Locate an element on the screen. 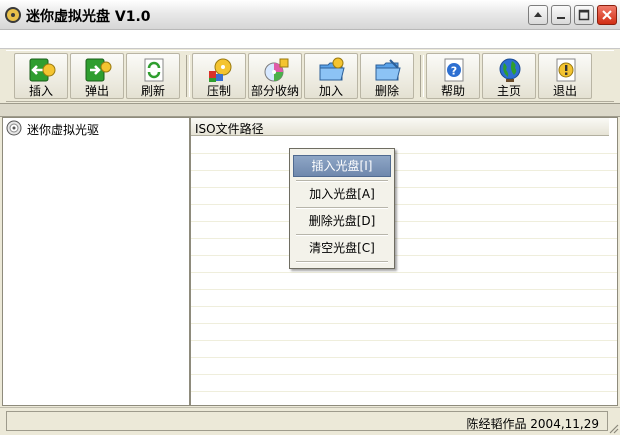  status-bar: 陈经韬作品 2004,11,29 is located at coordinates (310, 421).